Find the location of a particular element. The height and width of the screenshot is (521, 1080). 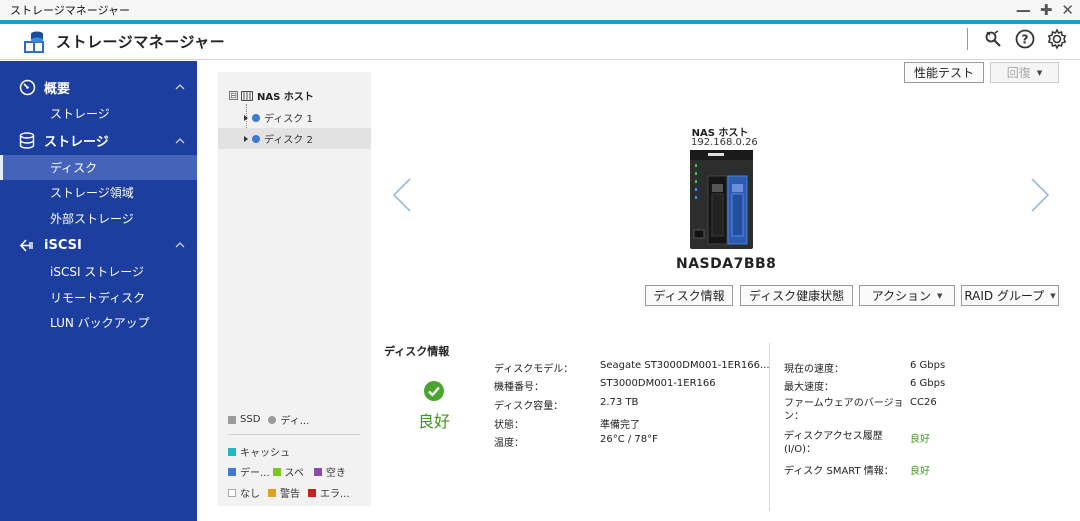

model-number-value: ST3000DM001-1ER166 is located at coordinates (658, 383).